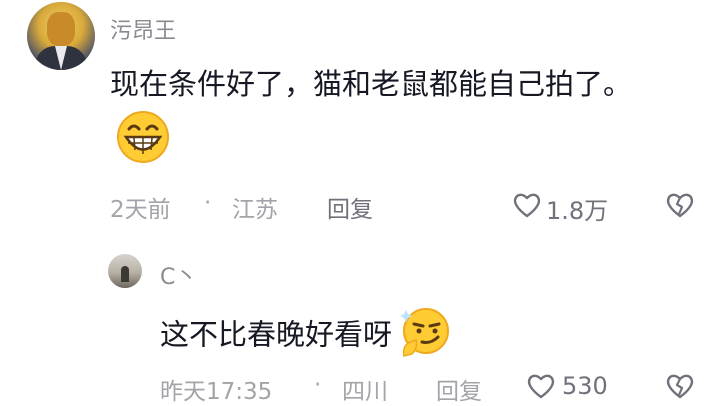 The width and height of the screenshot is (720, 406). I want to click on avatar-silhouette, so click(125, 274).